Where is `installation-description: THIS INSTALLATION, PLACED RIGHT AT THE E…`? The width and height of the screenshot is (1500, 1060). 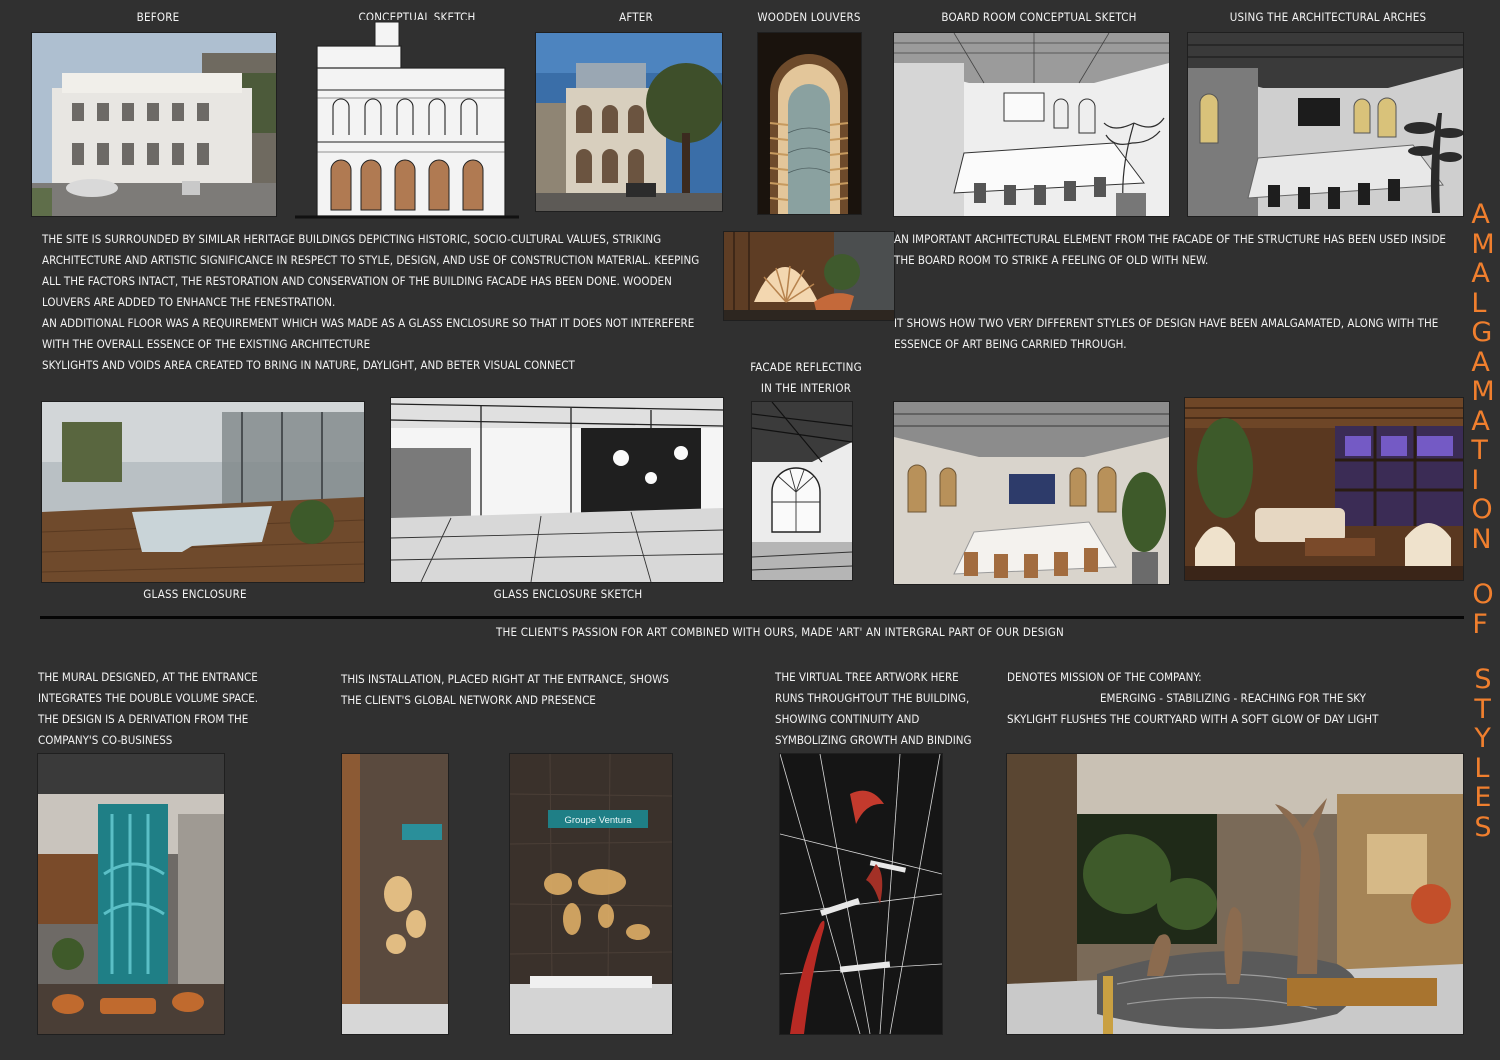 installation-description: THIS INSTALLATION, PLACED RIGHT AT THE E… is located at coordinates (505, 690).